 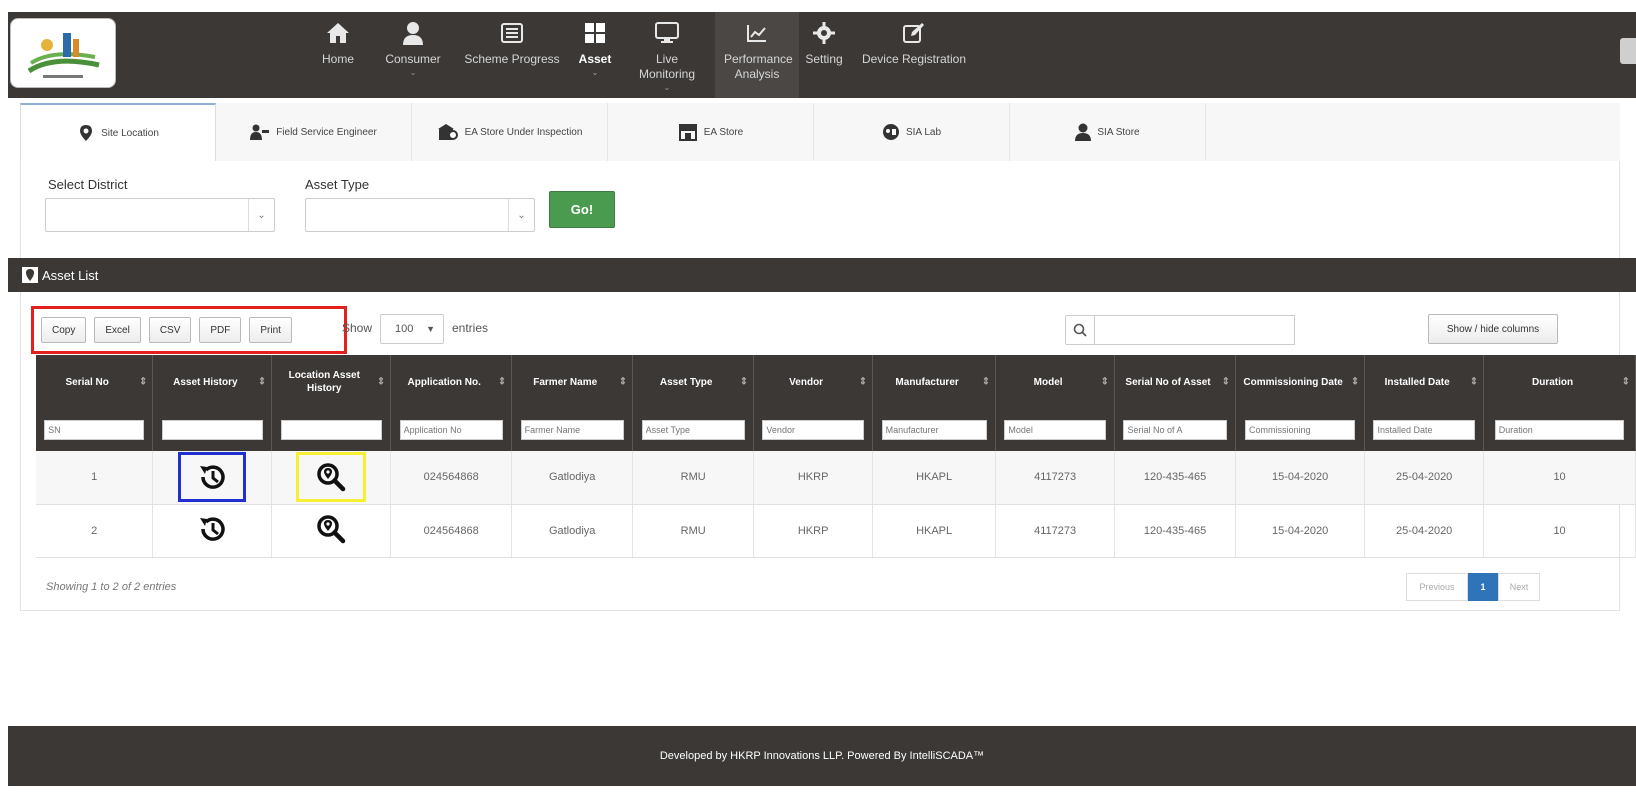 I want to click on tab-field-service-engineer: Field Service Engineer, so click(x=314, y=132).